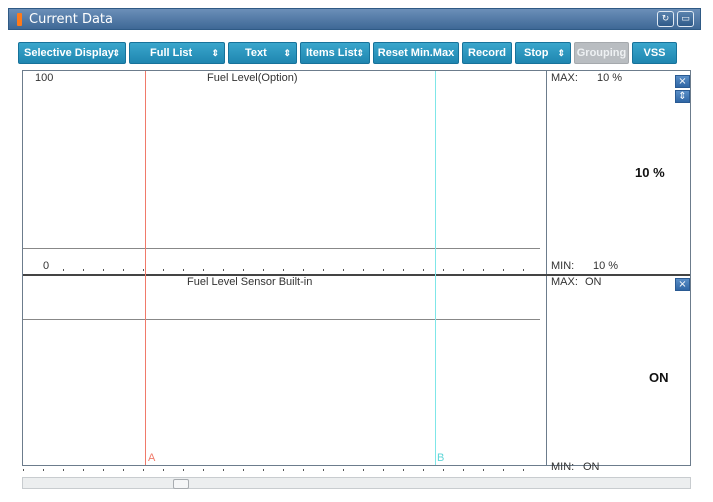 This screenshot has height=502, width=713. I want to click on cursor-a-label: A, so click(152, 458).